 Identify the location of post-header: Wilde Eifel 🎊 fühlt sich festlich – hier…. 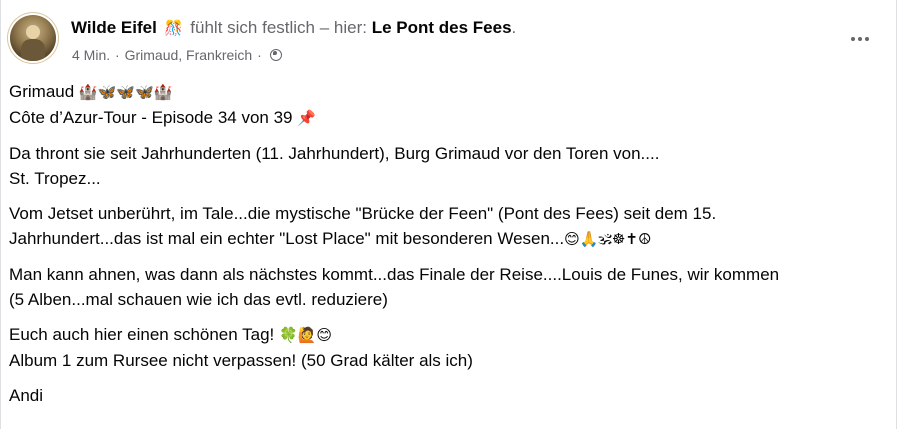
(293, 28).